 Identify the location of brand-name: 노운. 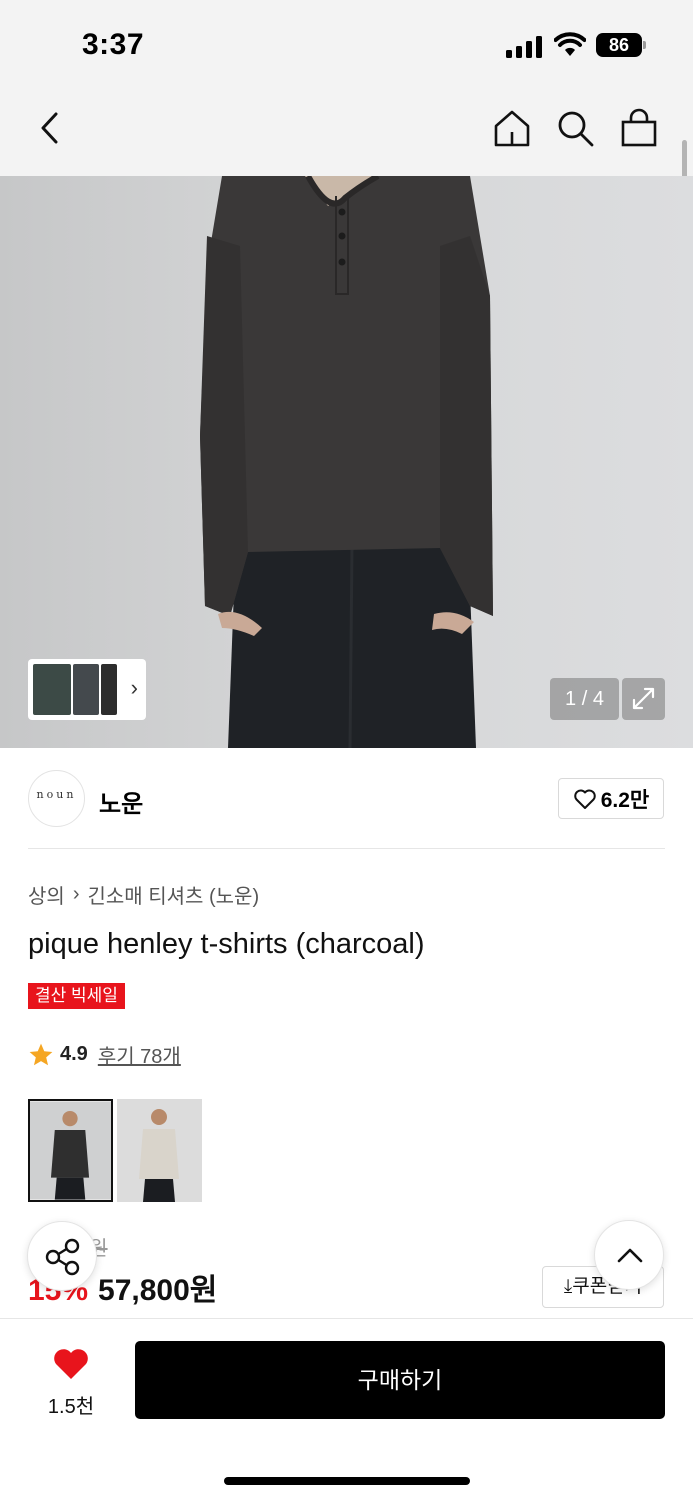
(121, 801).